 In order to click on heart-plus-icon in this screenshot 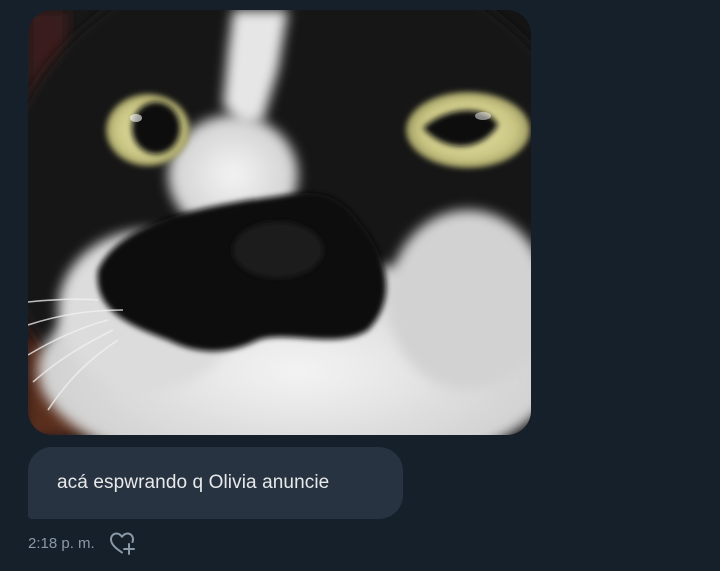, I will do `click(122, 543)`.